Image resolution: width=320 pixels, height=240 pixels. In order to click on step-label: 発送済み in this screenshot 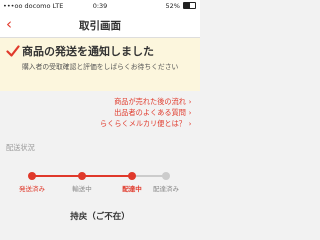, I will do `click(32, 189)`.